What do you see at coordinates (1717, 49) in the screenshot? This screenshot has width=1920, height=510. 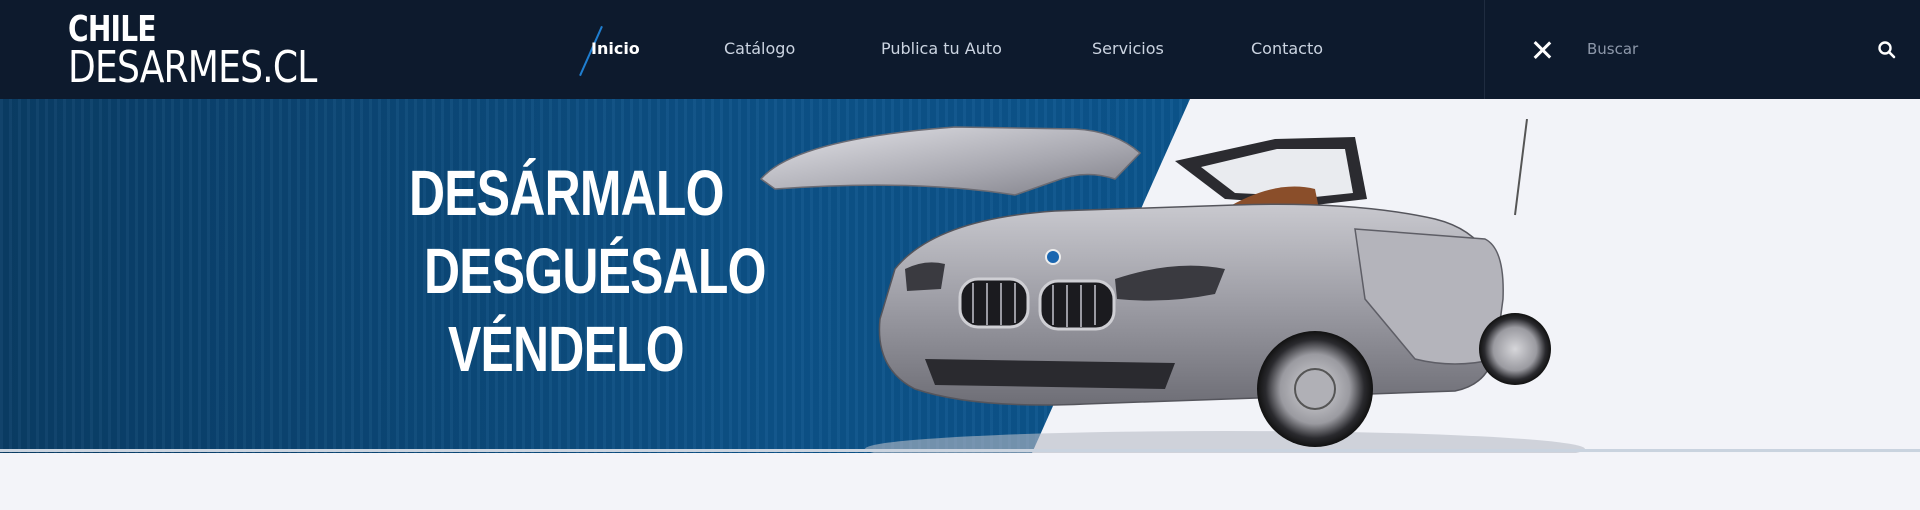 I see `search-input` at bounding box center [1717, 49].